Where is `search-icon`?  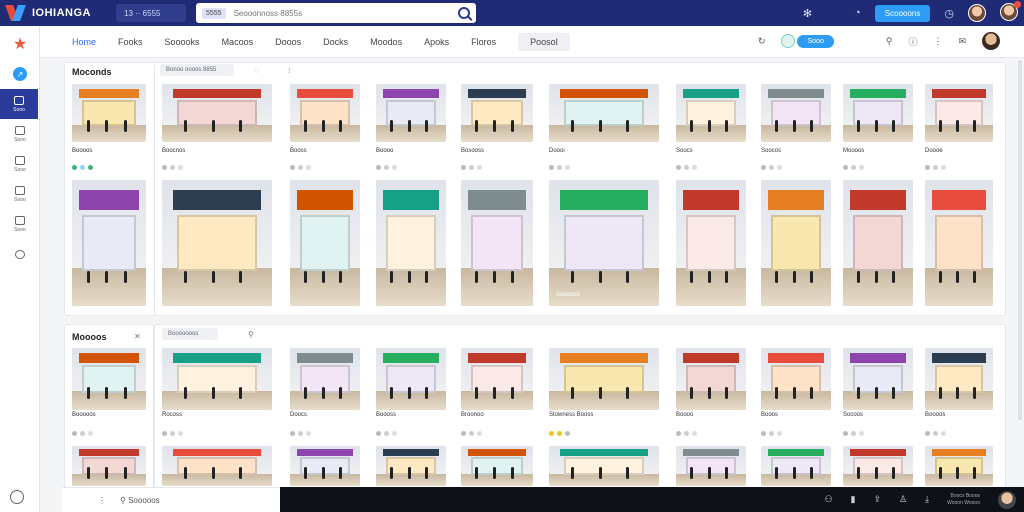 search-icon is located at coordinates (464, 13).